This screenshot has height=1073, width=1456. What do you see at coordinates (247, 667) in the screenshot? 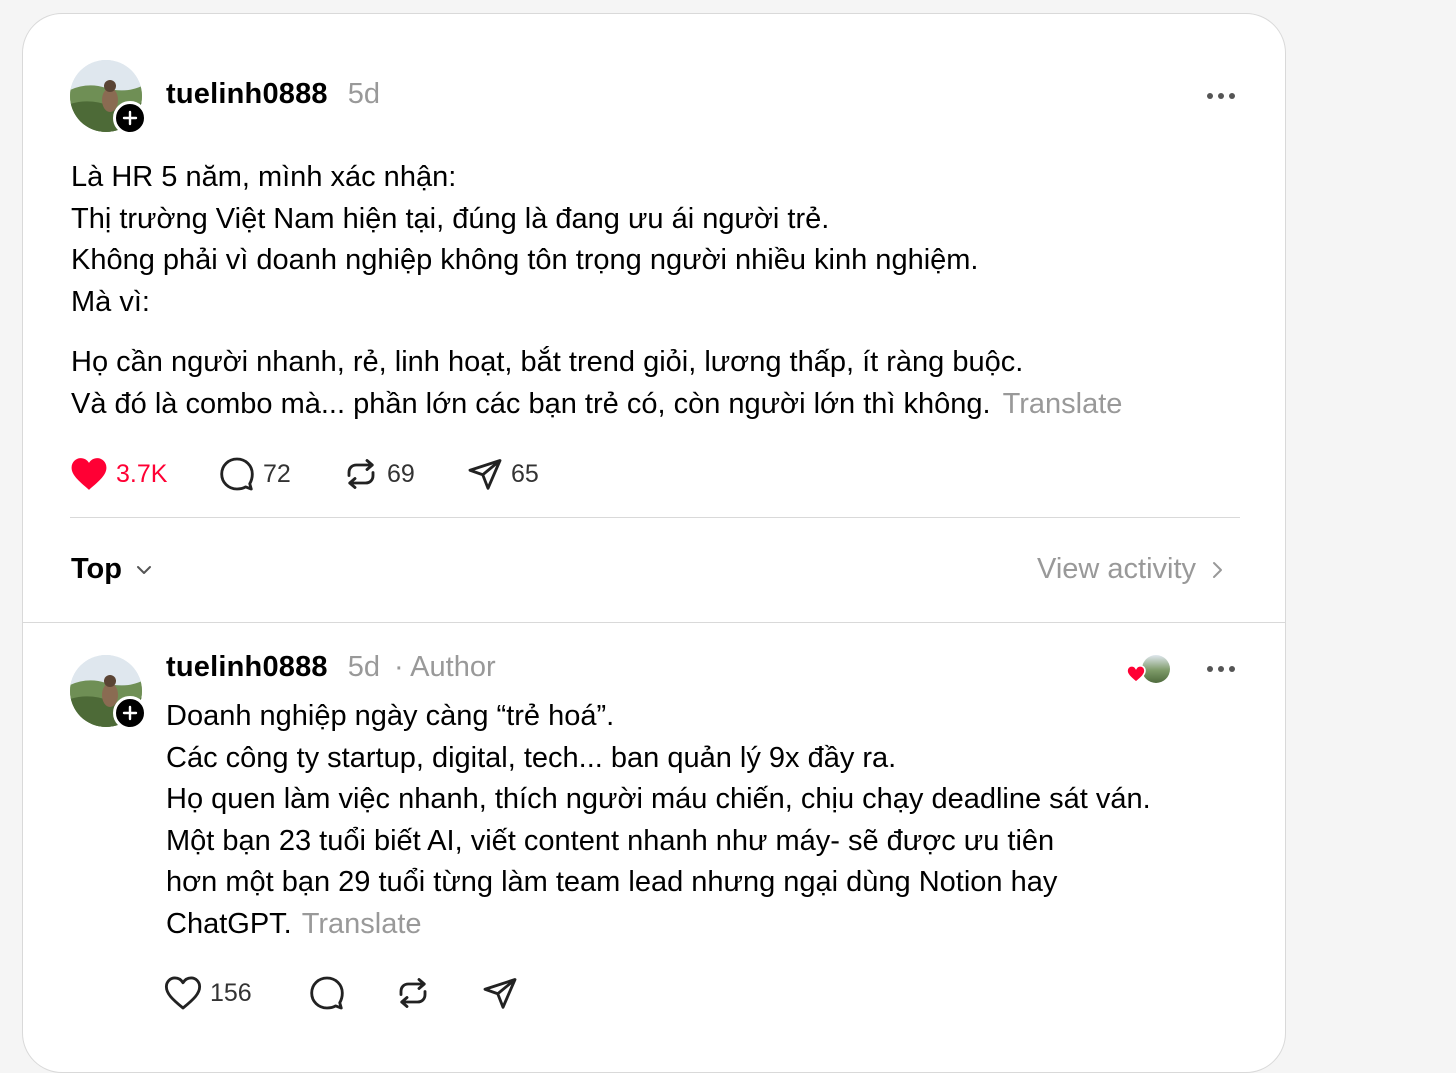
I see `reply-username: tuelinh0888` at bounding box center [247, 667].